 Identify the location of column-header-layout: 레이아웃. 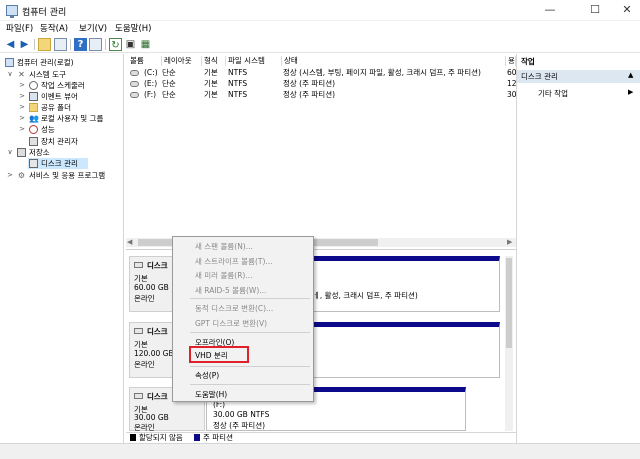
(182, 61).